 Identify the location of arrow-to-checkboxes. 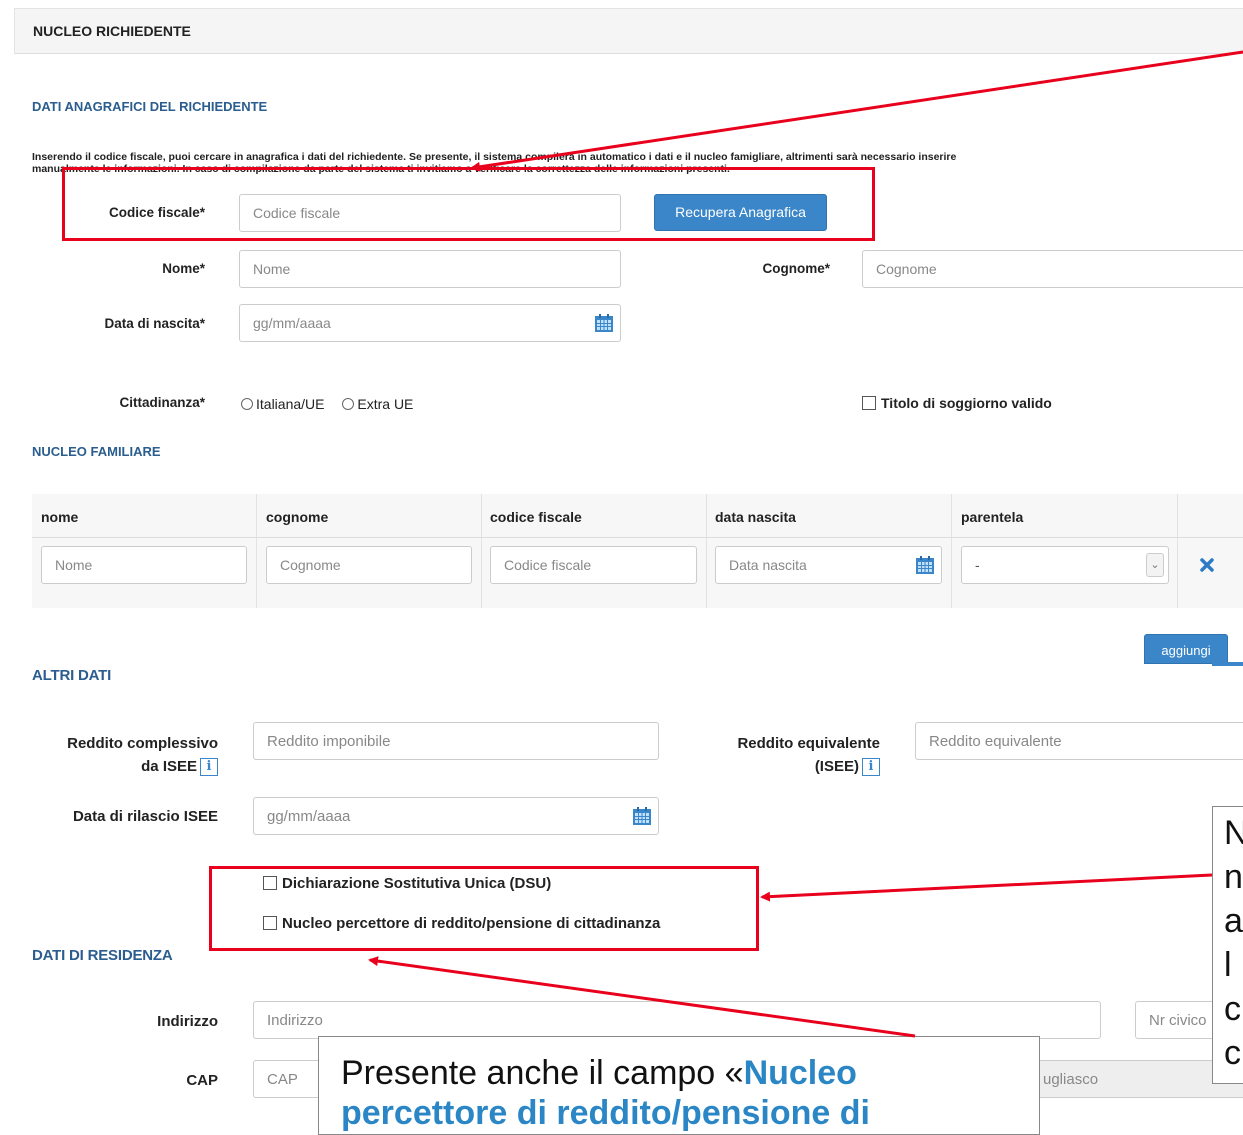
(986, 887).